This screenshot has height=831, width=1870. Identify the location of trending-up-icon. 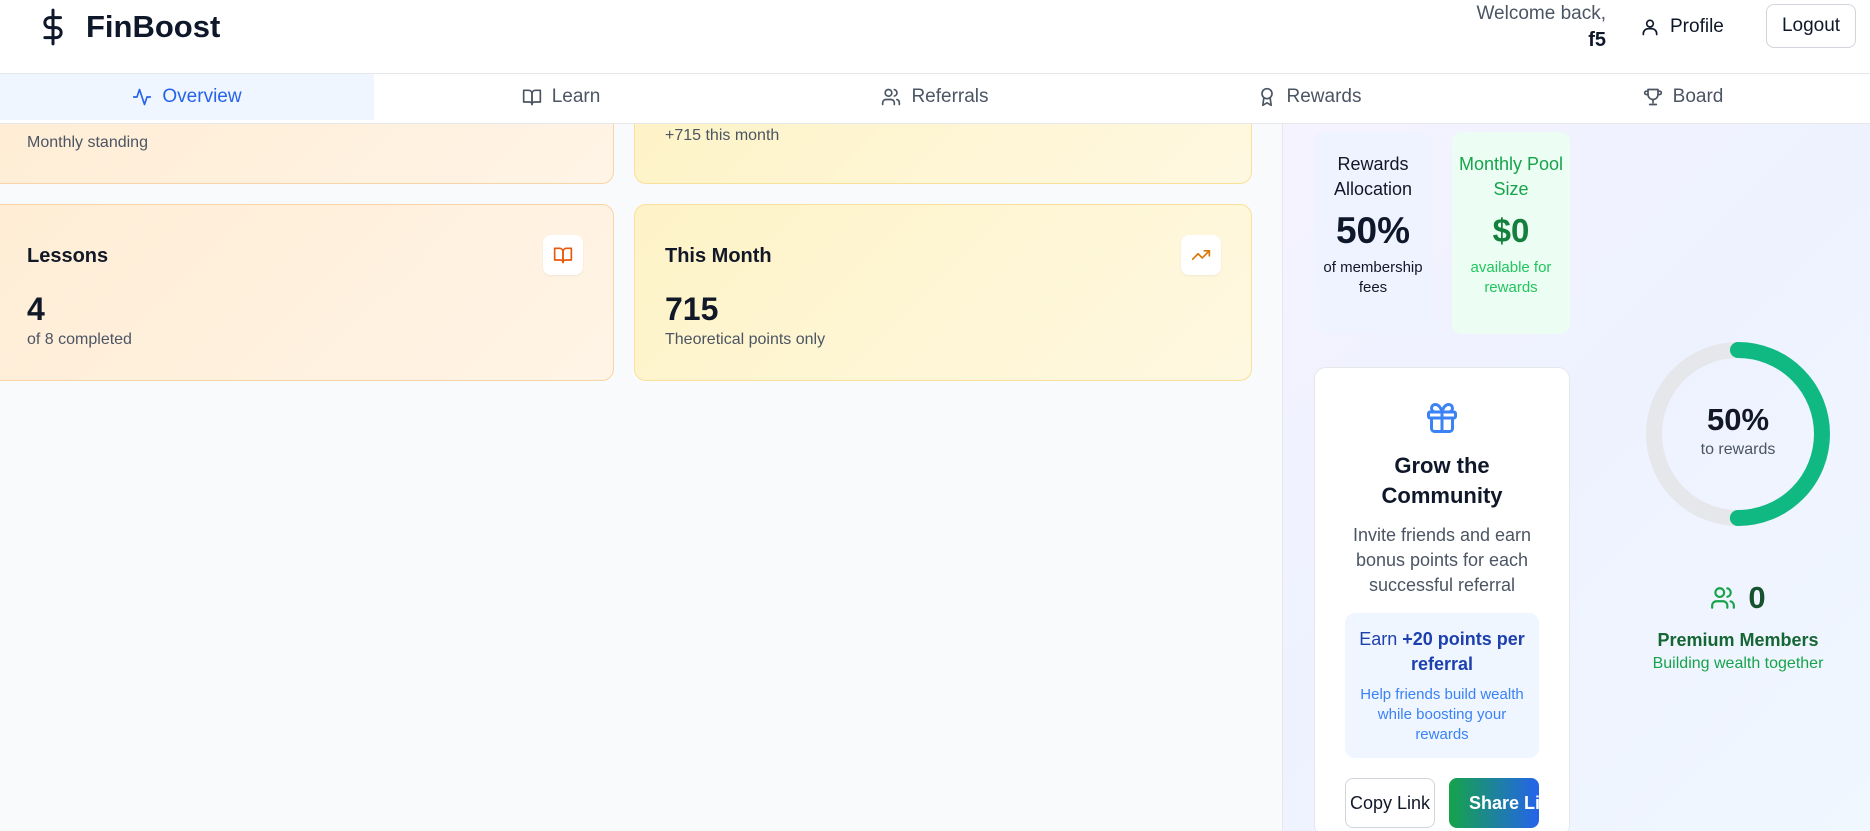
(1201, 255).